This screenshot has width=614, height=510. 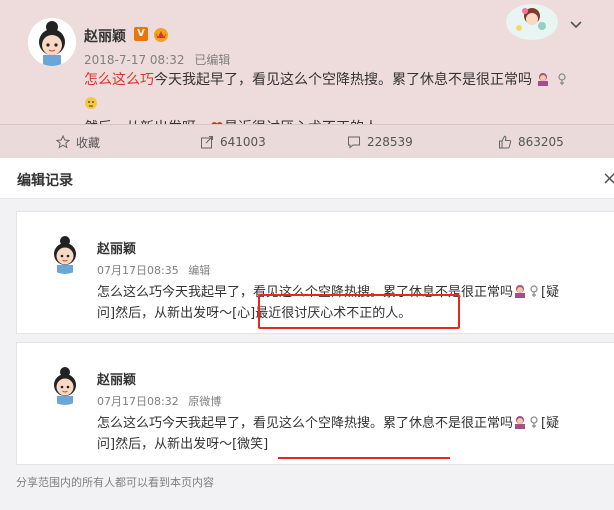 I want to click on record-text-line1: 怎么这么巧今天我起早了，看见这么个空降热搜。累了休息不是很正常吗, so click(x=305, y=423).